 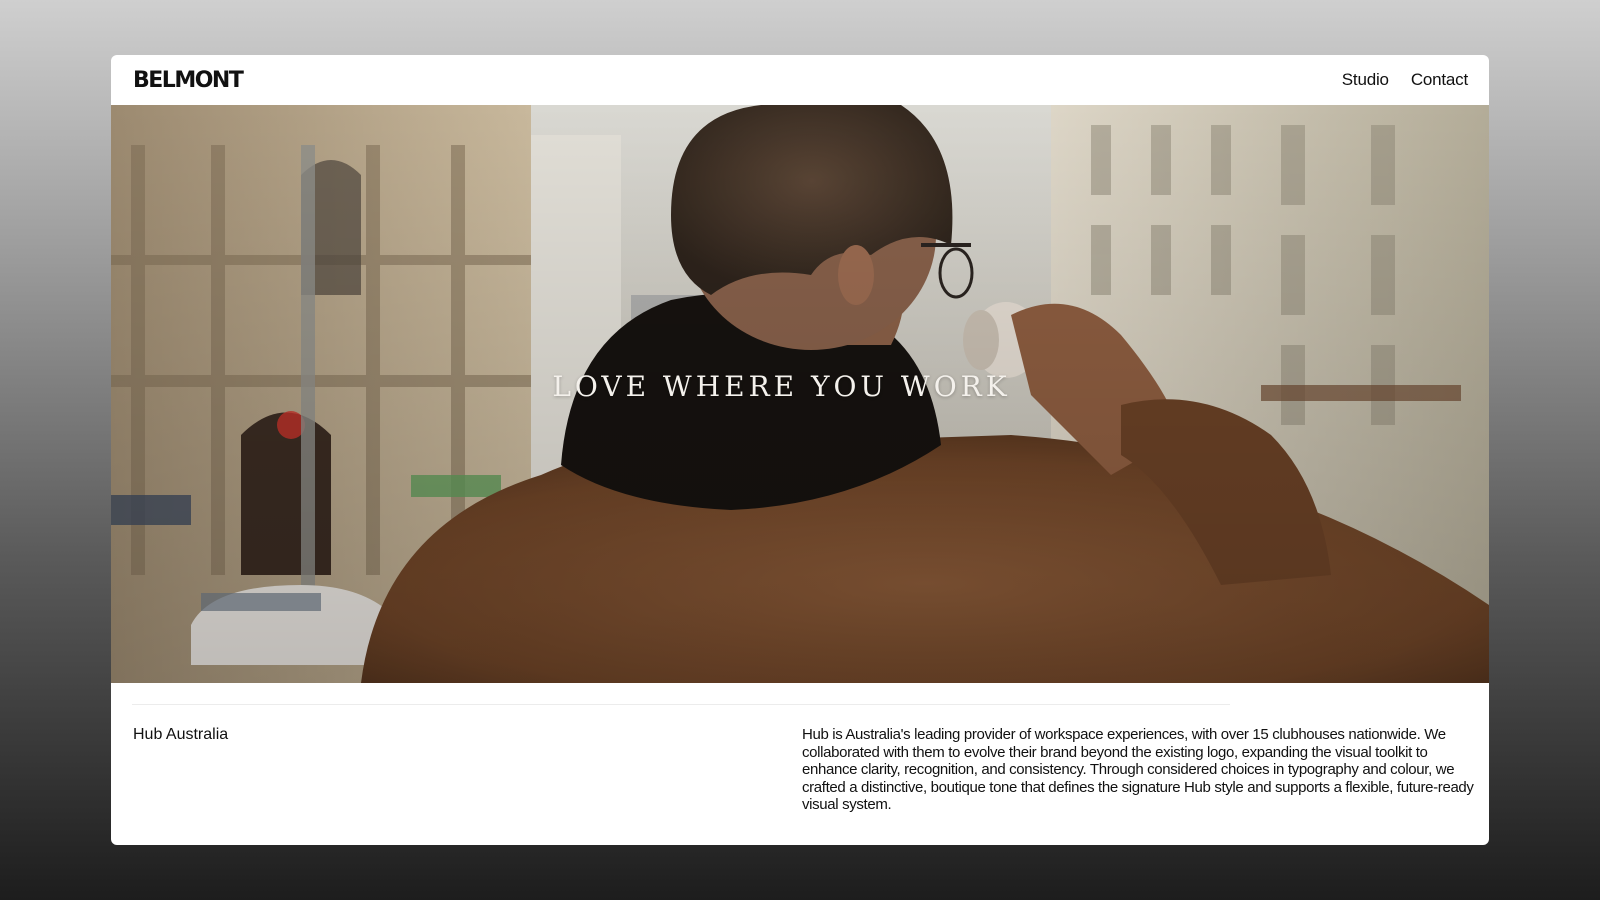 What do you see at coordinates (681, 704) in the screenshot?
I see `section-divider` at bounding box center [681, 704].